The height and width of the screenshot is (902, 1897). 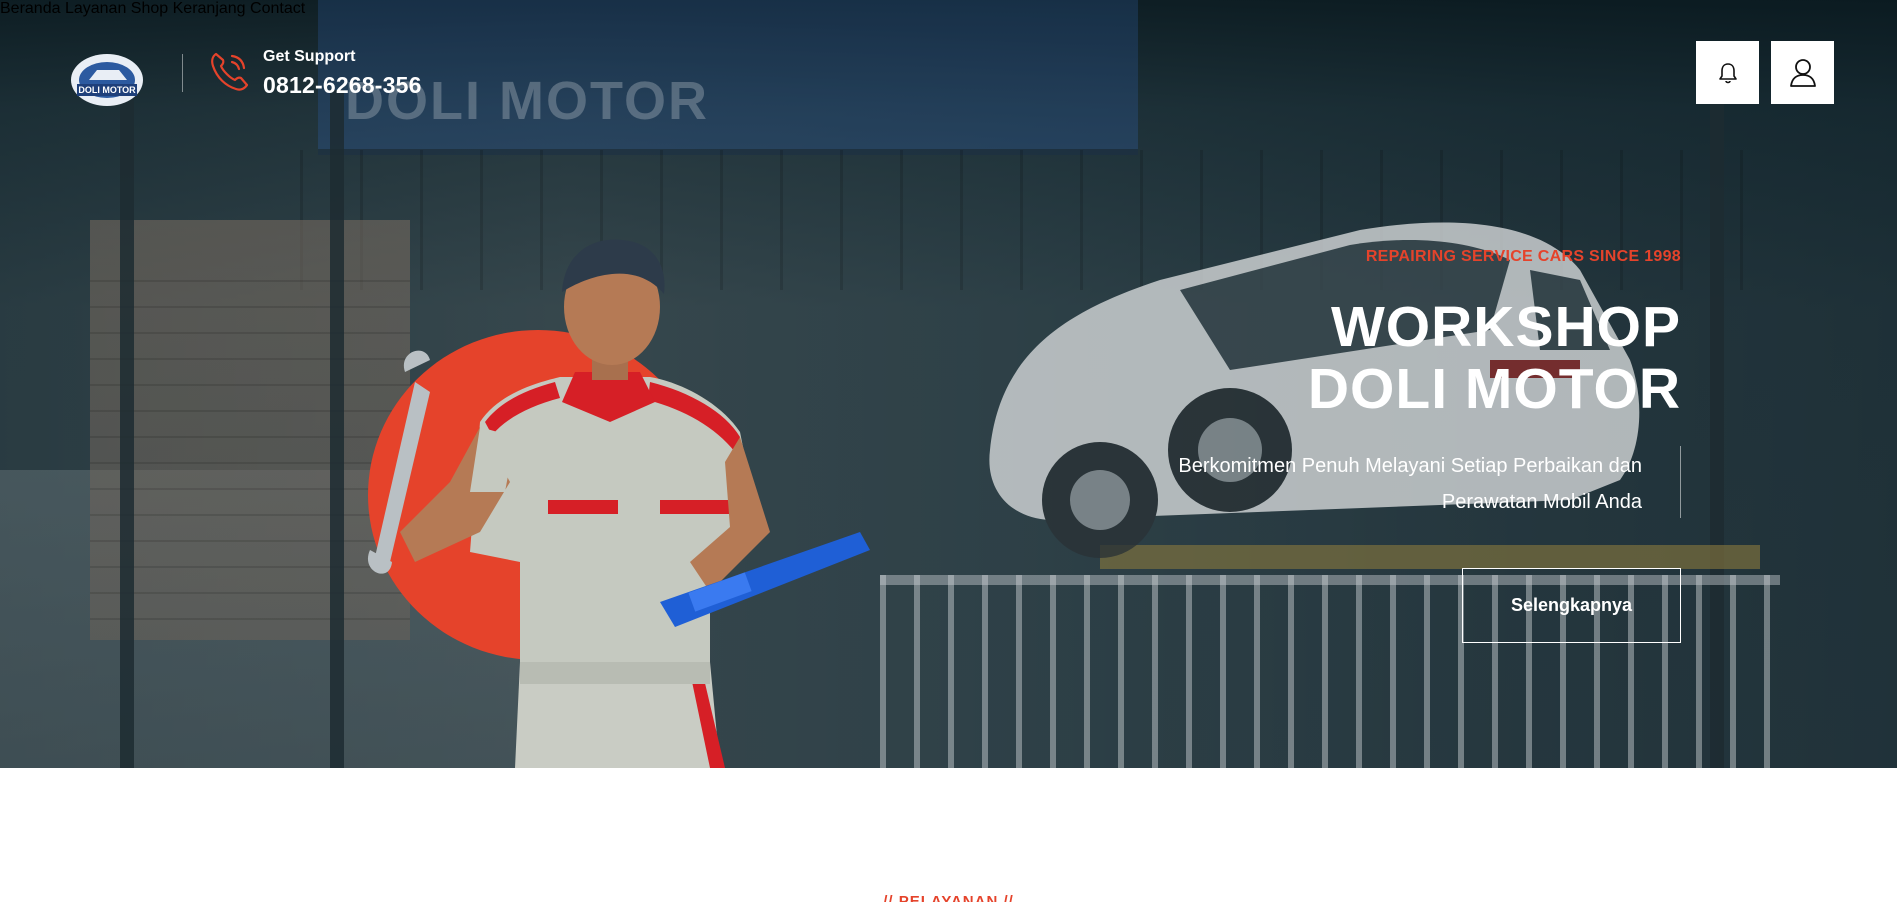 What do you see at coordinates (127, 429) in the screenshot?
I see `background-pole` at bounding box center [127, 429].